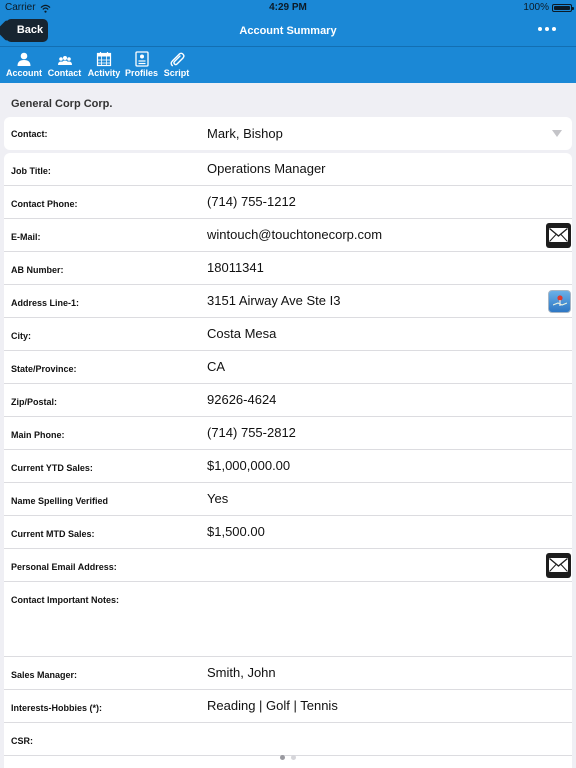 This screenshot has width=576, height=768. What do you see at coordinates (288, 64) in the screenshot?
I see `toolbar: Account Contact Activity Profiles Script` at bounding box center [288, 64].